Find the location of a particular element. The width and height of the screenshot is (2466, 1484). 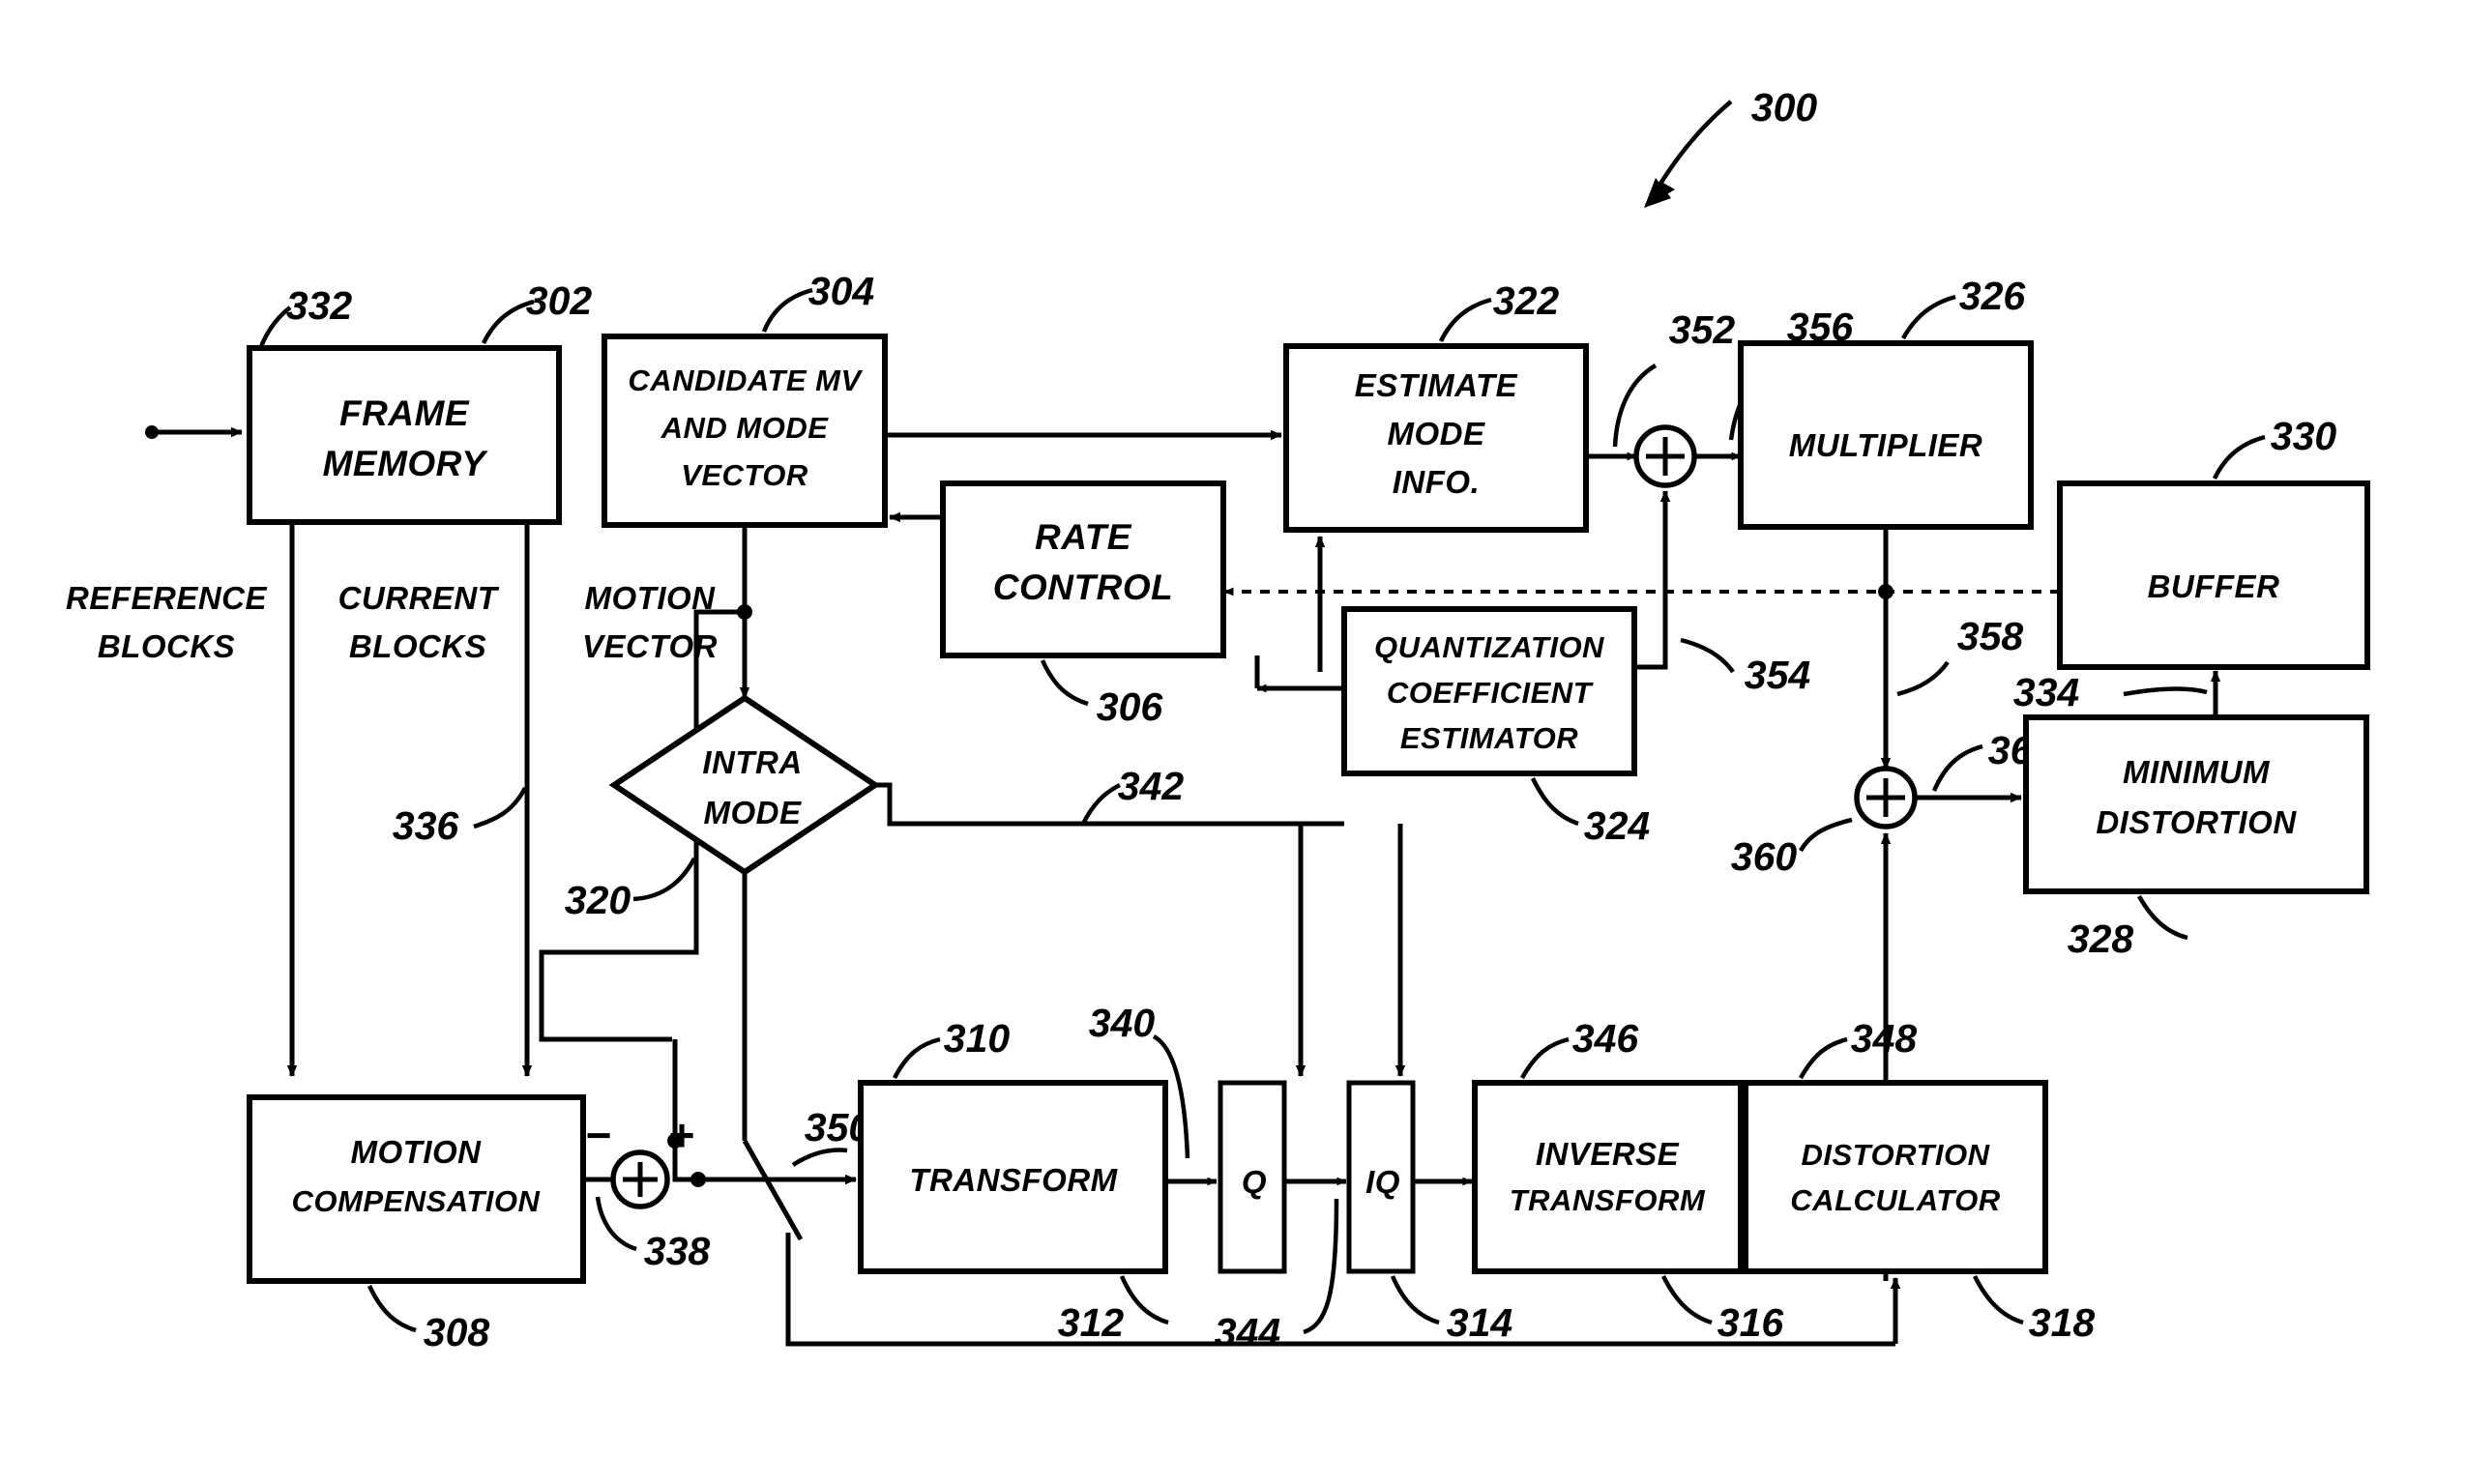

ref-358-leader is located at coordinates (1923, 678).